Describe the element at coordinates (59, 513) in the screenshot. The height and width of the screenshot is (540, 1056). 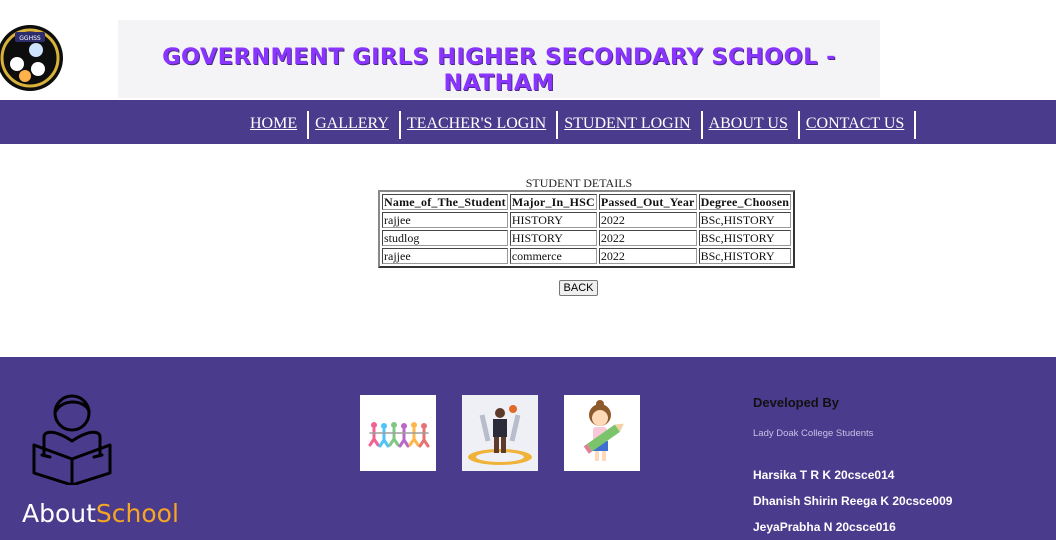
I see `brand-about: About` at that location.